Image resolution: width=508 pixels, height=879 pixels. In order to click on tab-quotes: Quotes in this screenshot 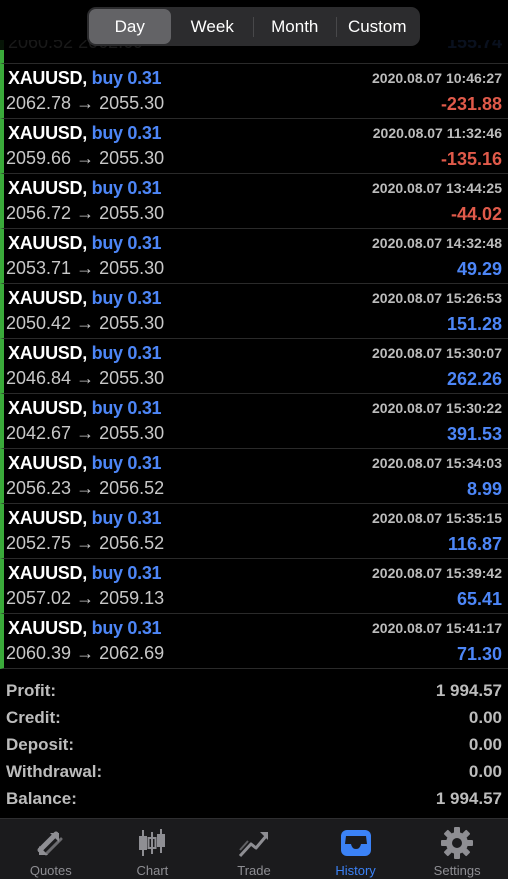, I will do `click(51, 849)`.